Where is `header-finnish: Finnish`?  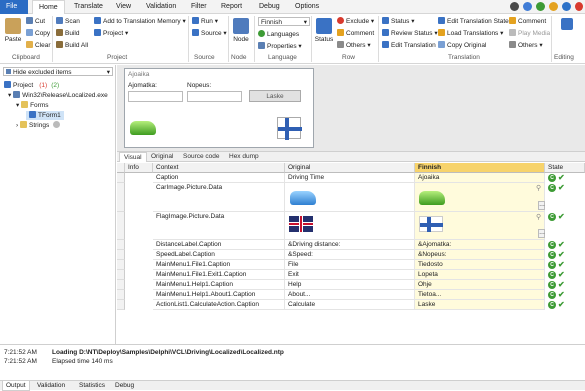 header-finnish: Finnish is located at coordinates (480, 168).